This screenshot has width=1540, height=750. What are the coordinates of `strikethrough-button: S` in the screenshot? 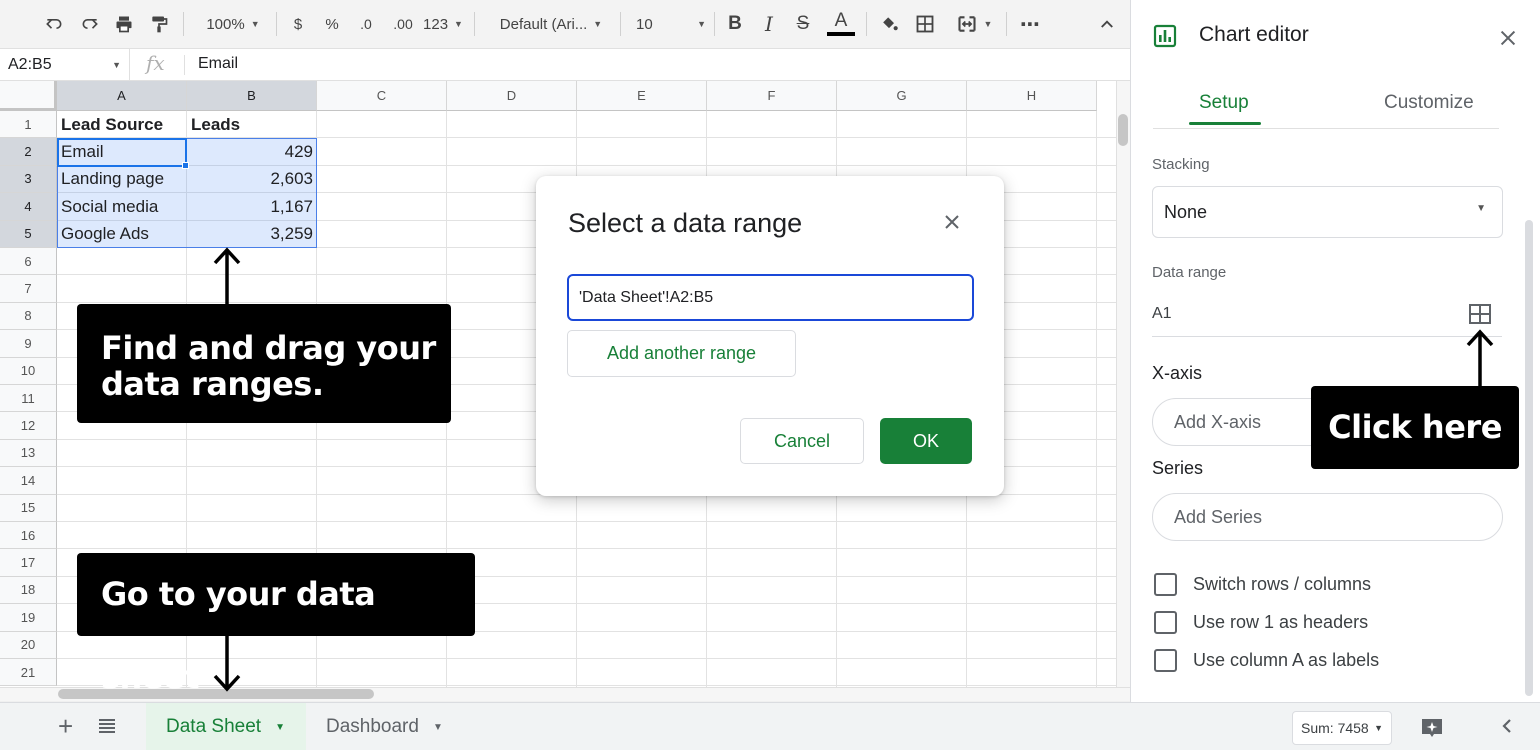 It's located at (803, 24).